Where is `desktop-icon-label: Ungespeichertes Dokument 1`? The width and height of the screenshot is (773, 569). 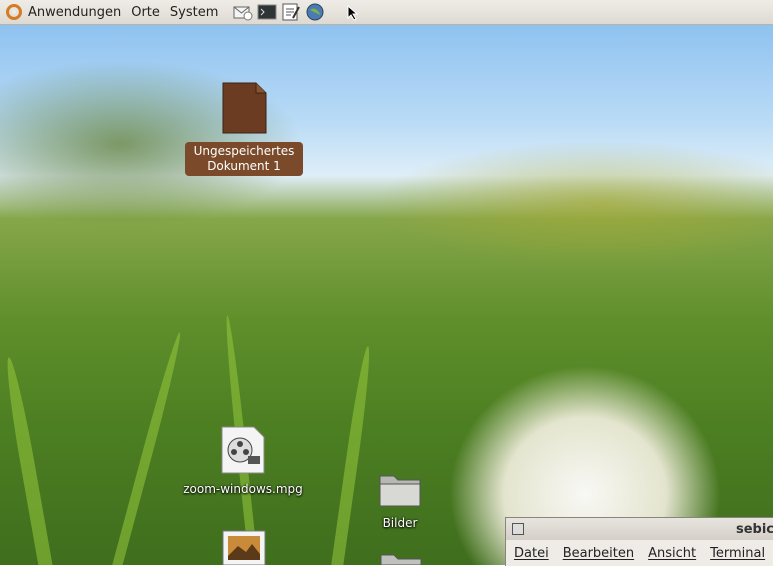 desktop-icon-label: Ungespeichertes Dokument 1 is located at coordinates (244, 159).